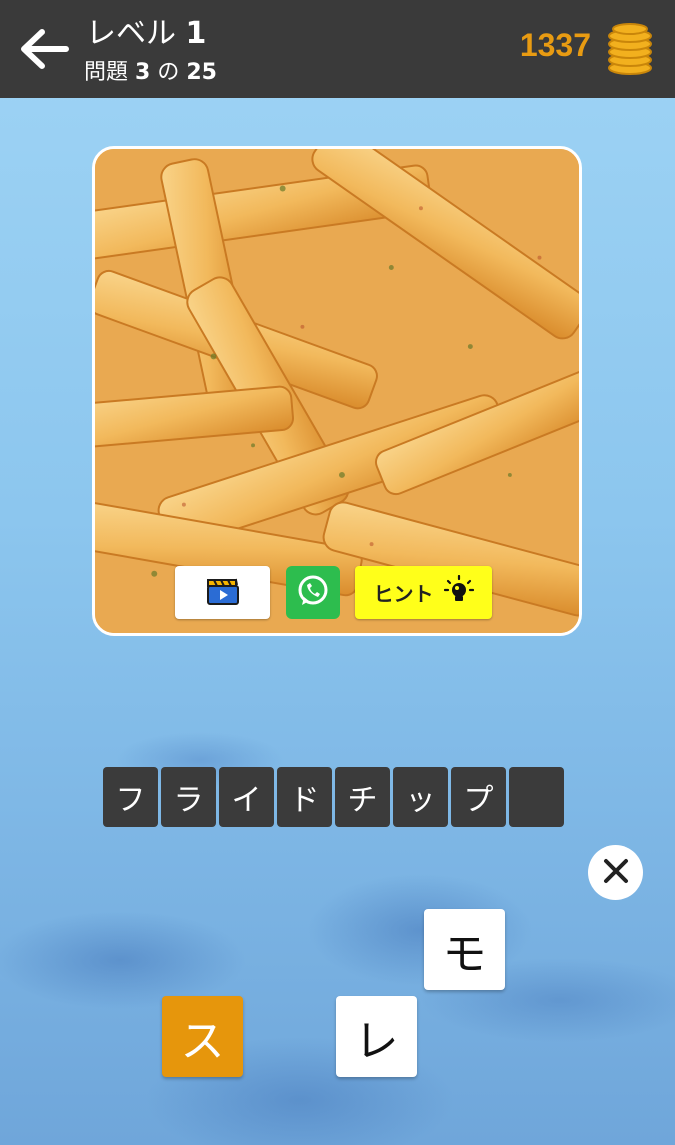 This screenshot has height=1145, width=675. Describe the element at coordinates (630, 49) in the screenshot. I see `coin-stack-icon` at that location.